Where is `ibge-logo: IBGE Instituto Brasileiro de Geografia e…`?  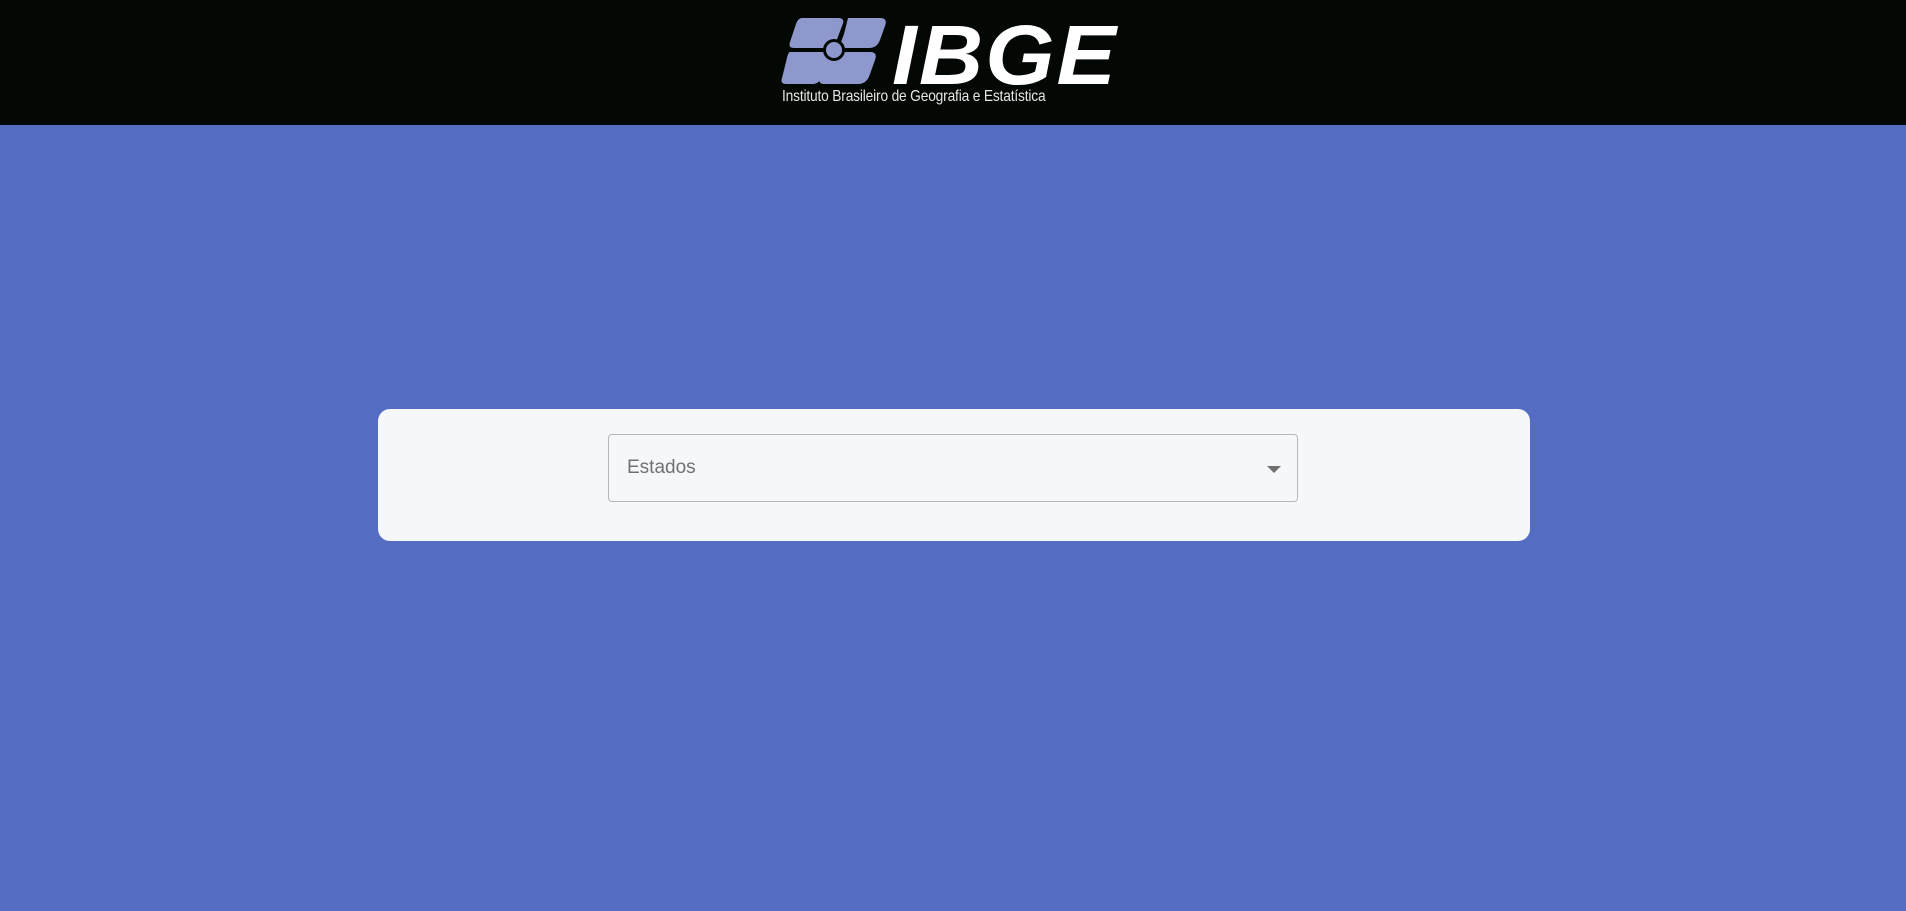
ibge-logo: IBGE Instituto Brasileiro de Geografia e… is located at coordinates (953, 62).